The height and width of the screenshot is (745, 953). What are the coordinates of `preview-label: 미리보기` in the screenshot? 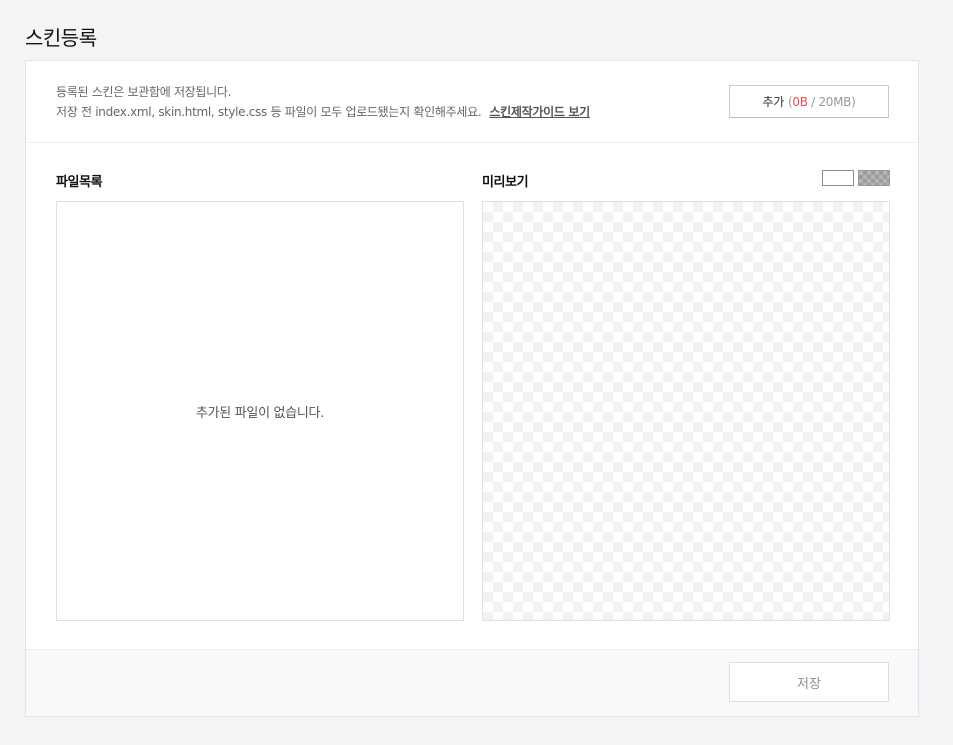 It's located at (505, 182).